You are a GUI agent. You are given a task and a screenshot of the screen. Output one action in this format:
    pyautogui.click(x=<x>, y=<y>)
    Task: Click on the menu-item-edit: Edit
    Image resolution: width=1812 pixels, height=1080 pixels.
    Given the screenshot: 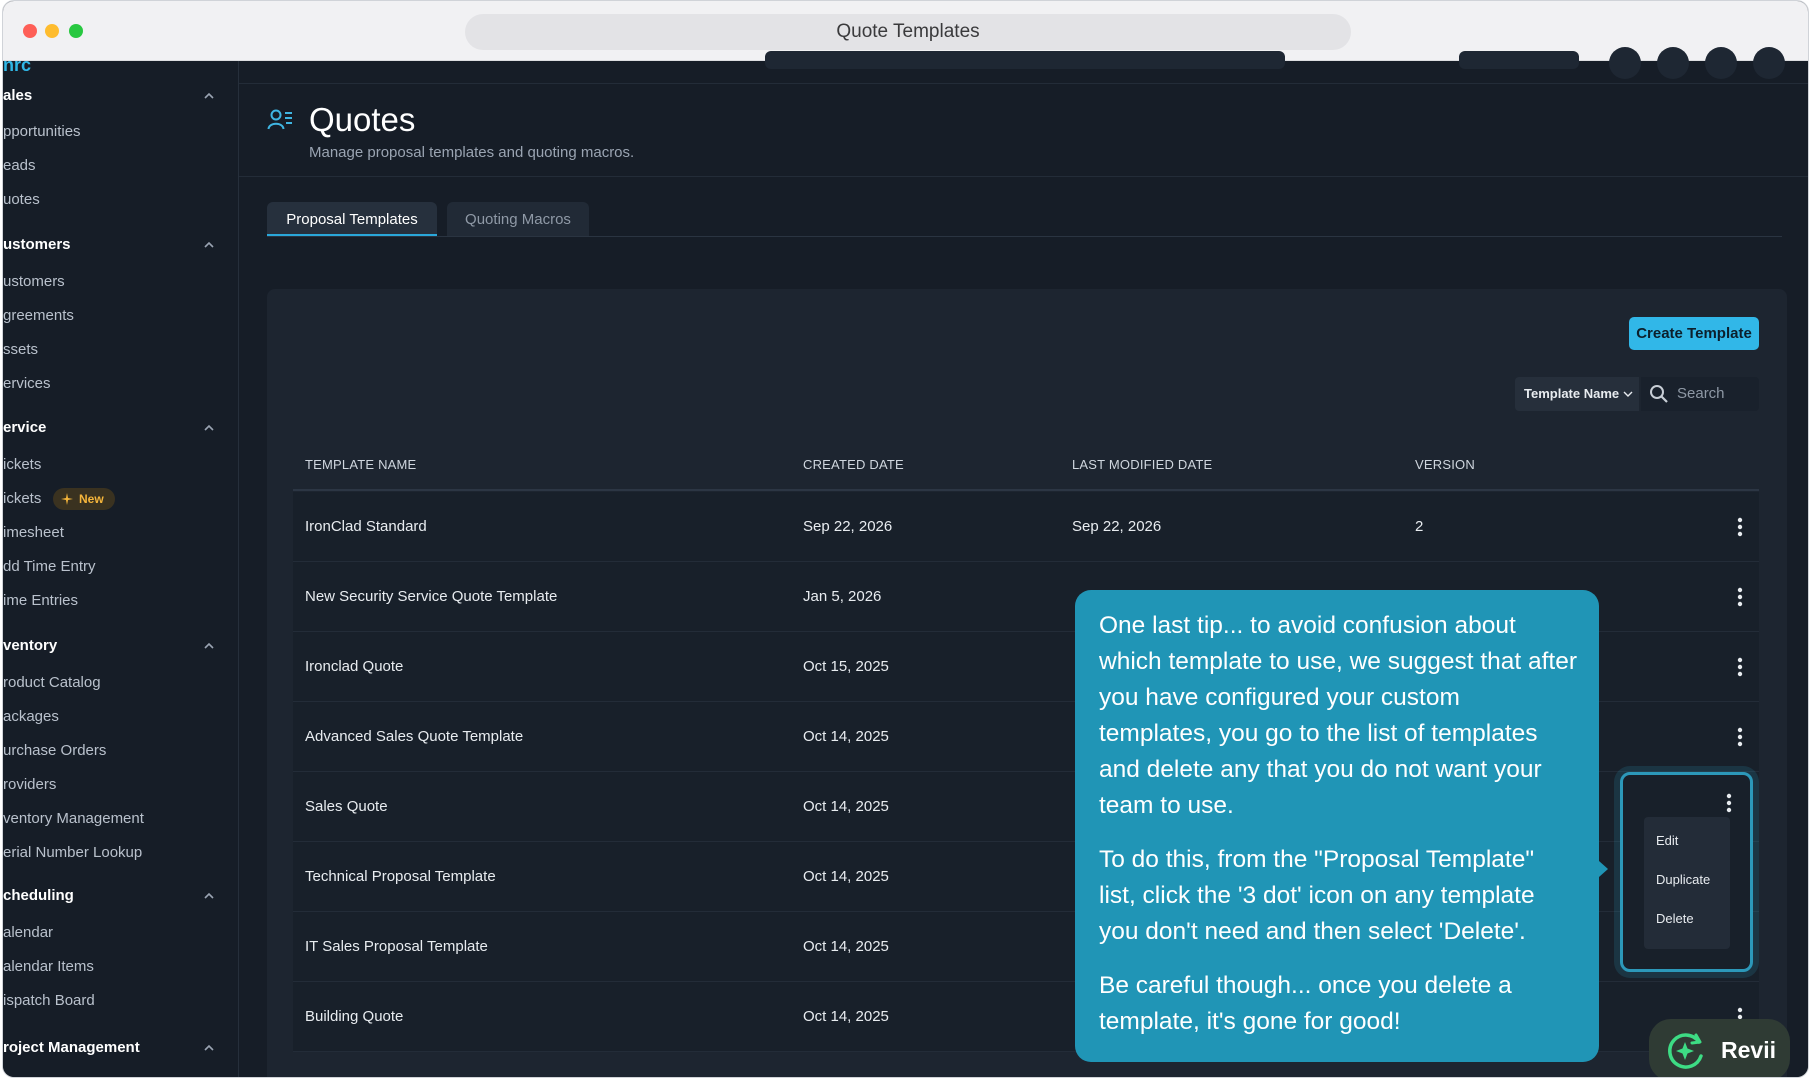 What is the action you would take?
    pyautogui.click(x=1667, y=840)
    